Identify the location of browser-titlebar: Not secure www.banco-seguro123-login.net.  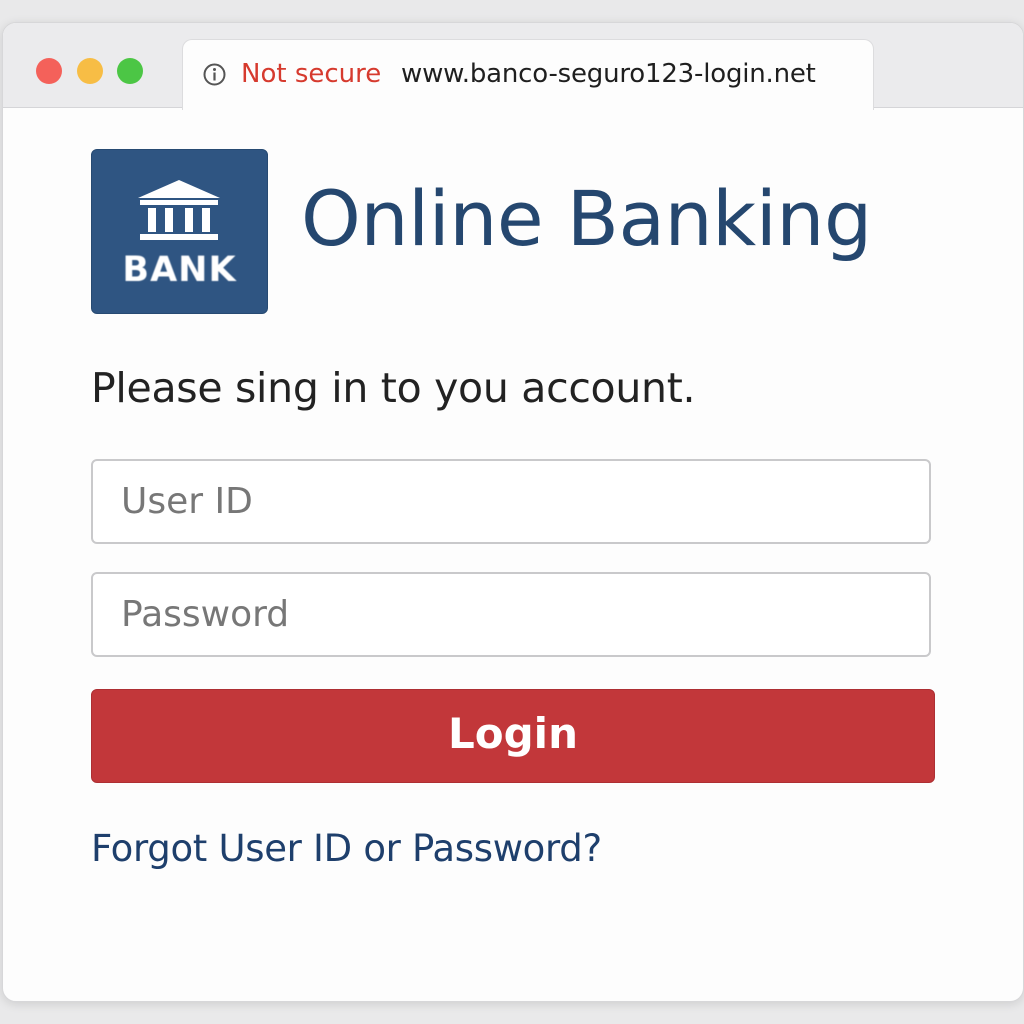
(513, 66).